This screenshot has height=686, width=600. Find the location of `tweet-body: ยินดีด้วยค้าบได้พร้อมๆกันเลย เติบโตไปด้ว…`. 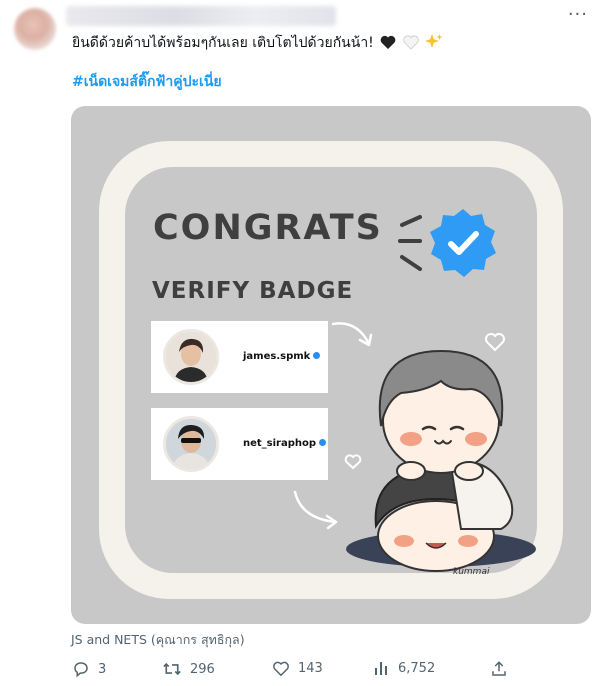

tweet-body: ยินดีด้วยค้าบได้พร้อมๆกันเลย เติบโตไปด้ว… is located at coordinates (223, 43).